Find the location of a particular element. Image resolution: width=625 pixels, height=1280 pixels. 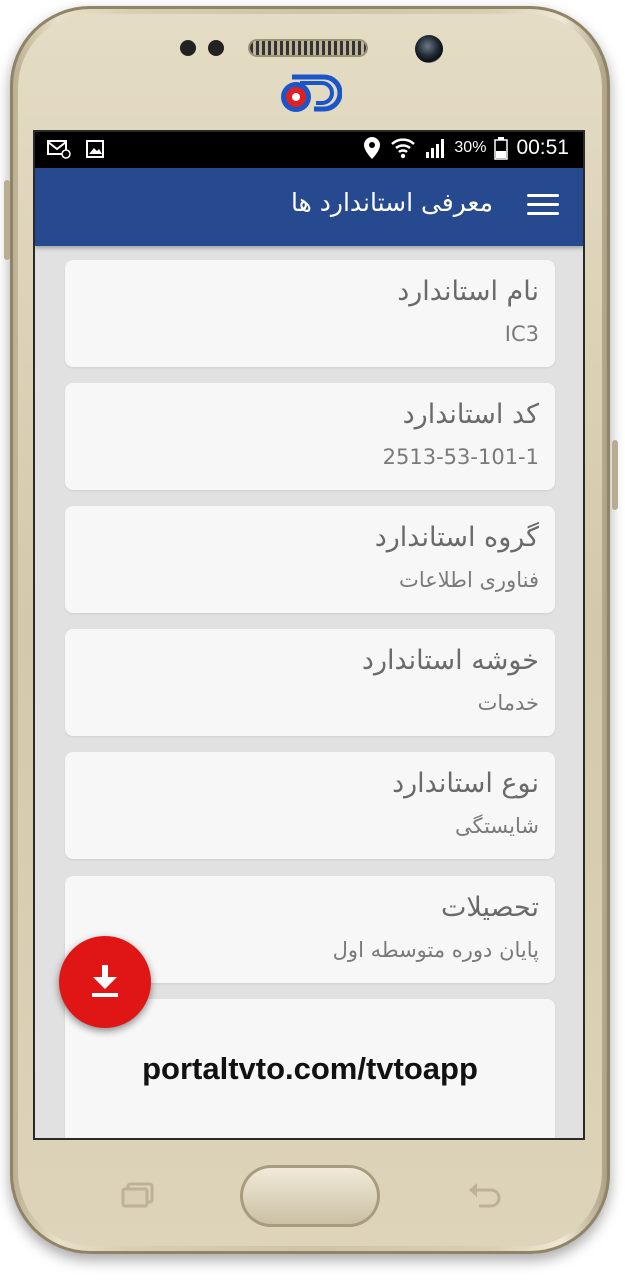

tvto-logo is located at coordinates (311, 93).